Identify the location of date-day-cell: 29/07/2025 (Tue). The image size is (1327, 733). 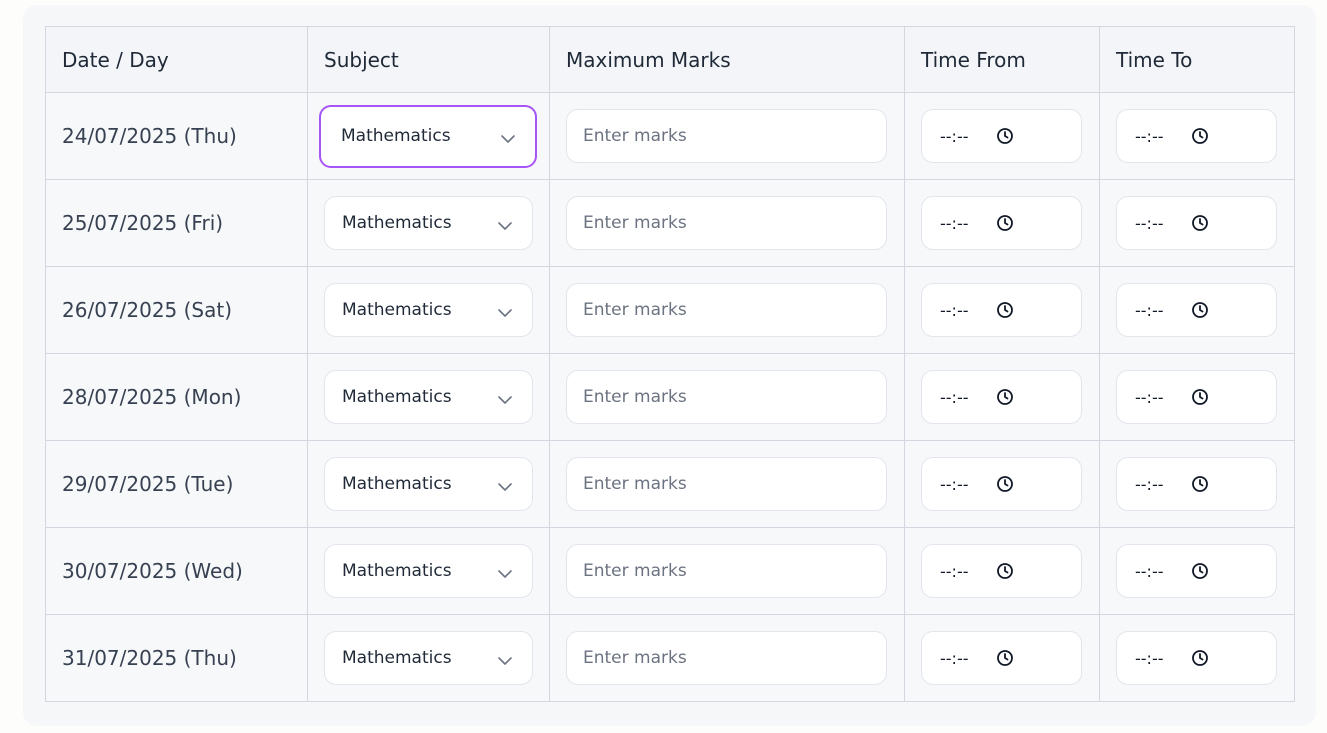
(176, 484).